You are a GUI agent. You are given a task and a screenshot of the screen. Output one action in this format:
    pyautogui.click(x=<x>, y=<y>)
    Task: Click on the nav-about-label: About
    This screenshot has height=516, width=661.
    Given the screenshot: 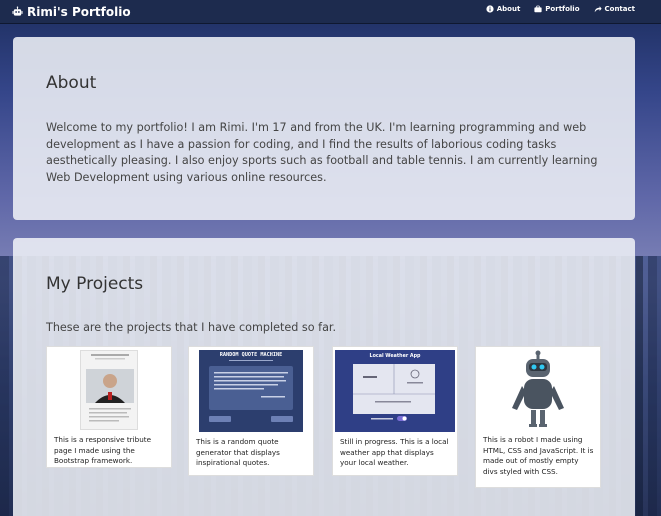 What is the action you would take?
    pyautogui.click(x=508, y=9)
    